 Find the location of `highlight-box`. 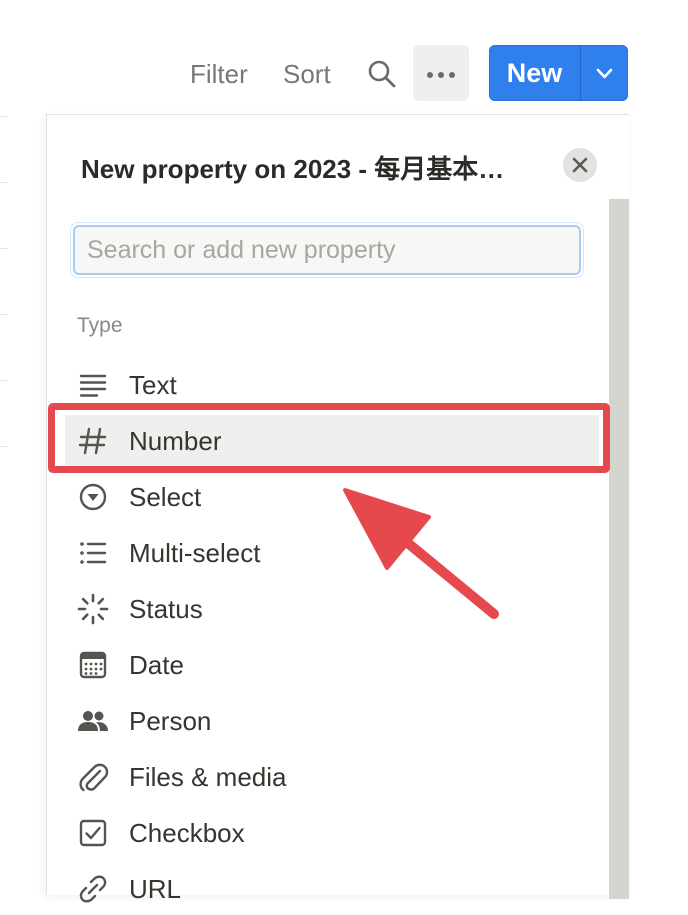

highlight-box is located at coordinates (329, 438).